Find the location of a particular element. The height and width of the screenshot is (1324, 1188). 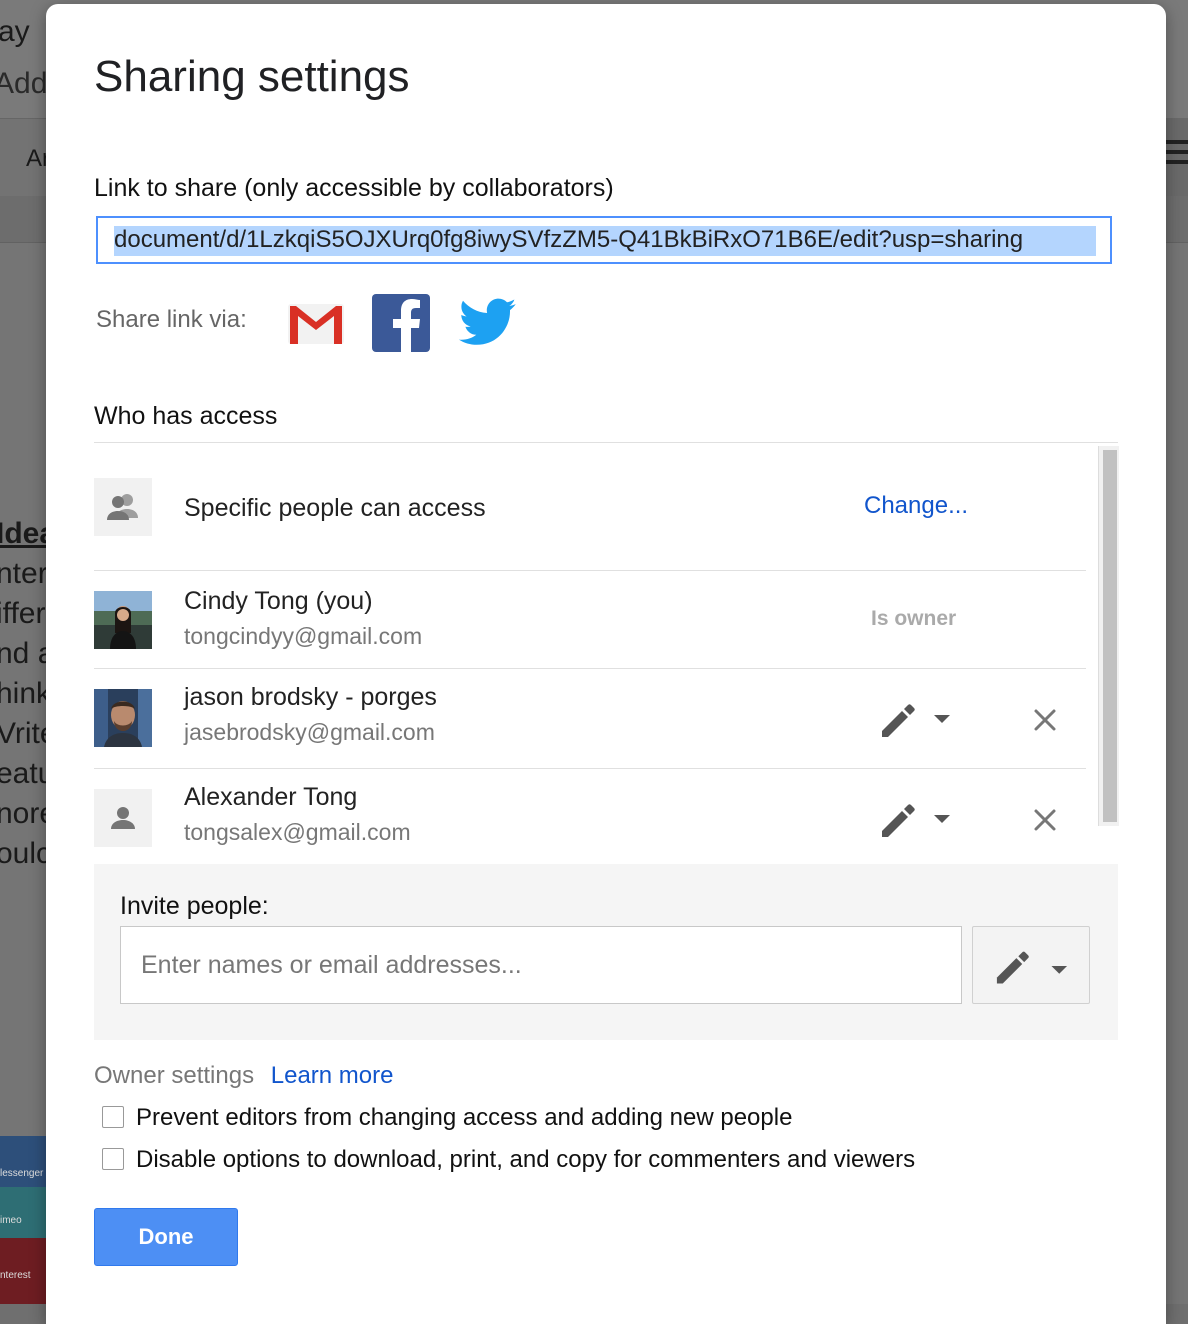

prevent-editors-checkbox is located at coordinates (113, 1117).